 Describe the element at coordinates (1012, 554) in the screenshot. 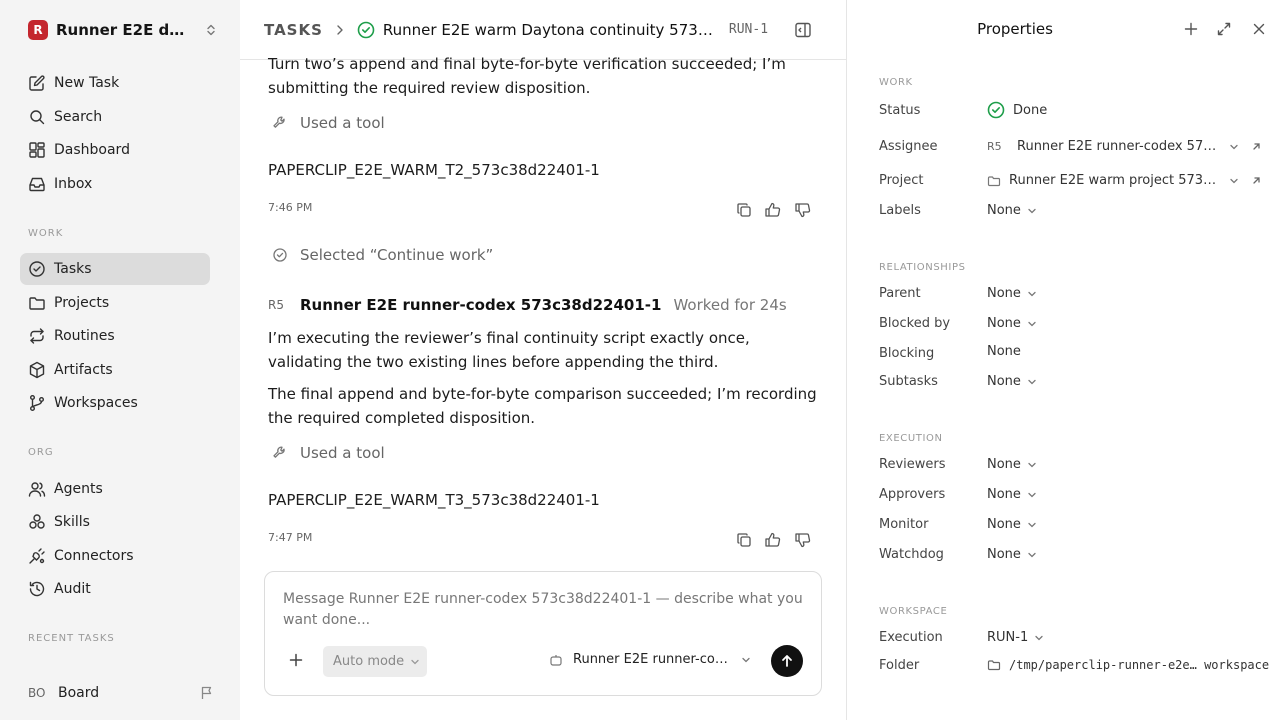

I see `watchdog-value: None` at that location.